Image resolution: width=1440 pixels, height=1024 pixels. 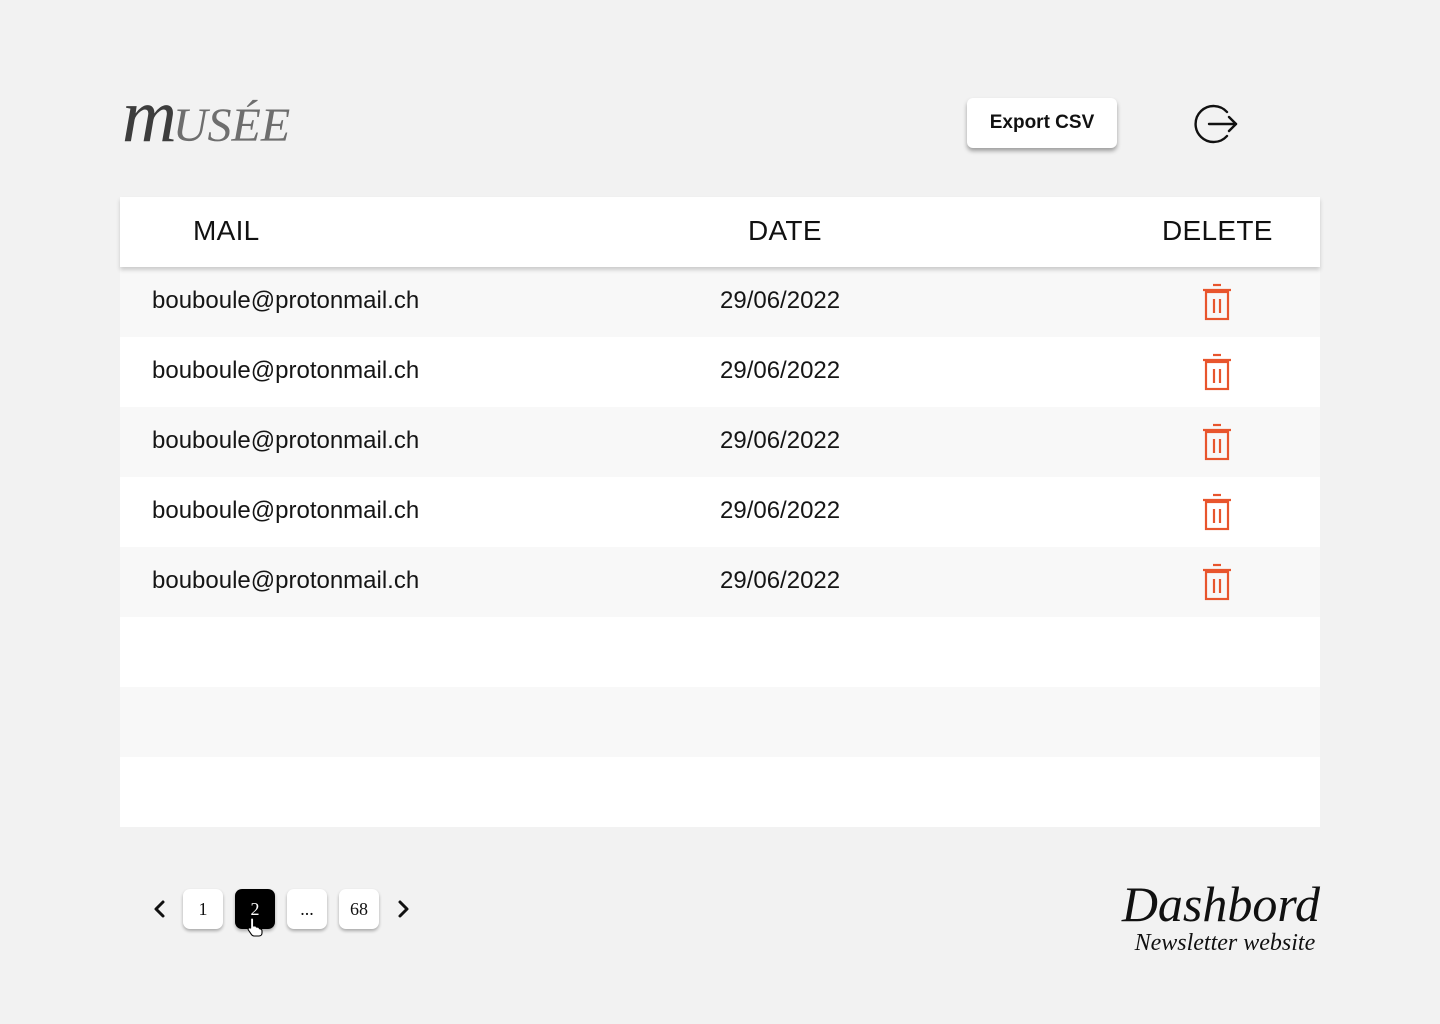 I want to click on table-header: MAIL DATE DELETE, so click(x=720, y=232).